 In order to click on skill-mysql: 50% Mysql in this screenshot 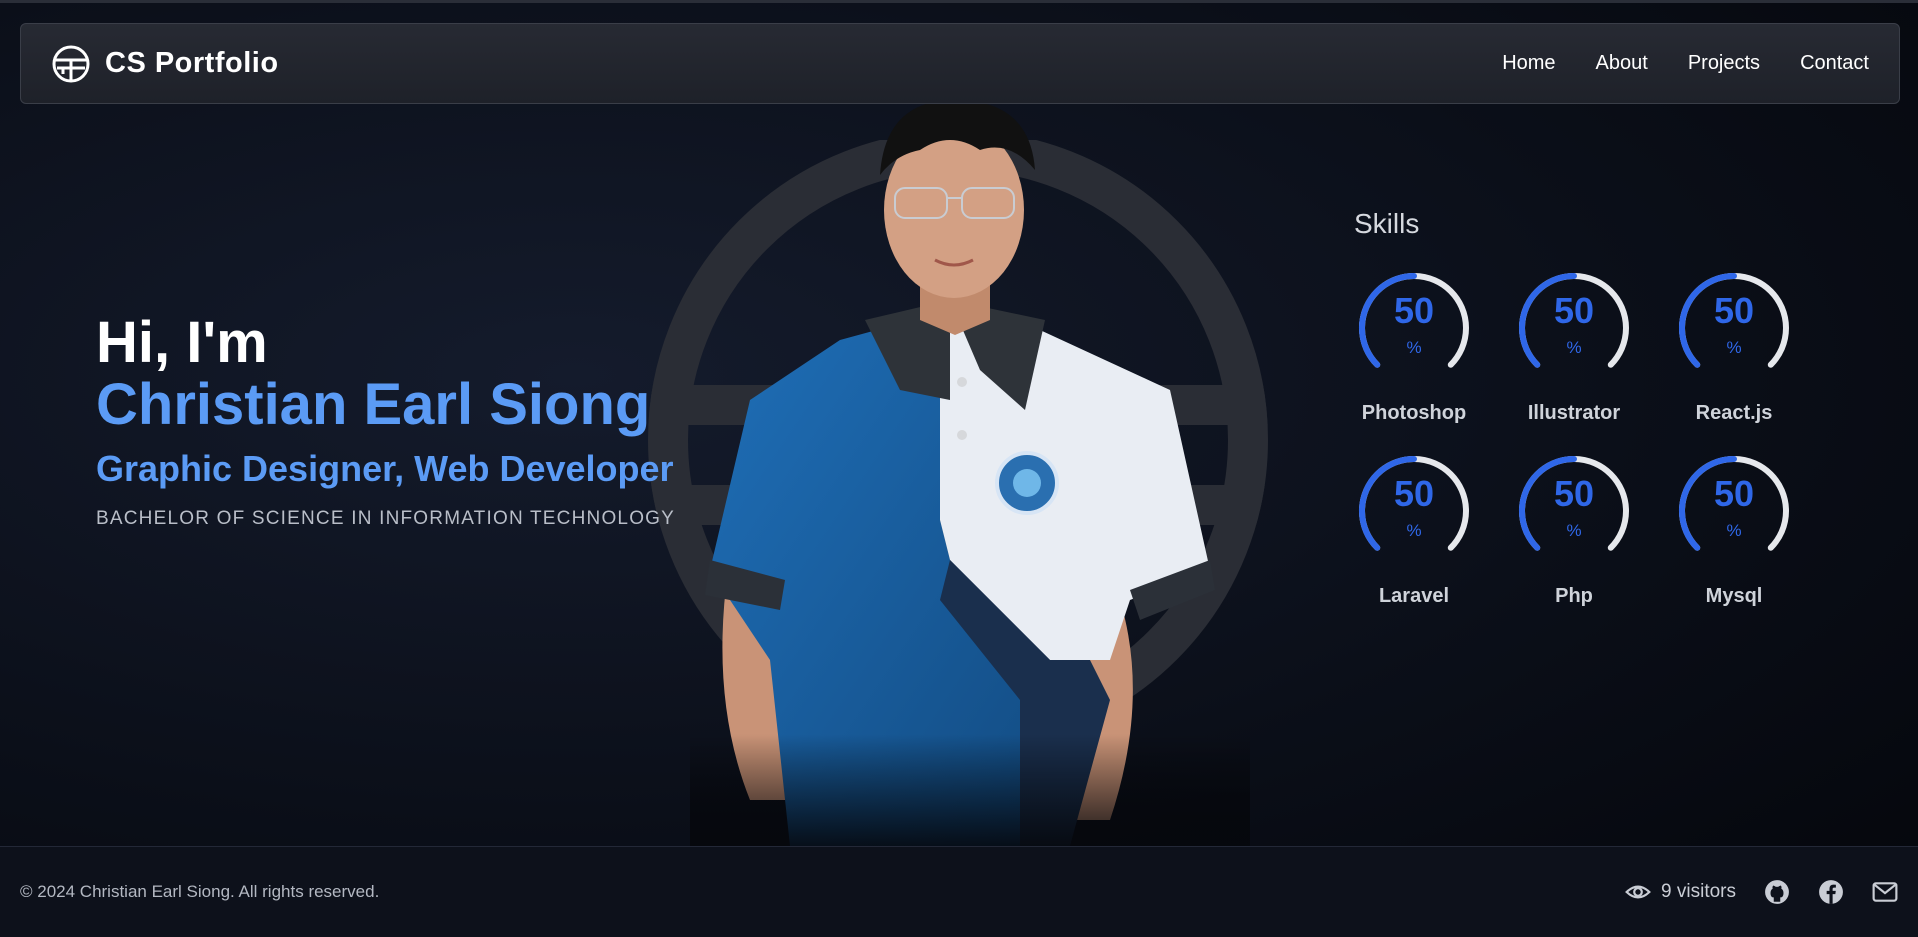, I will do `click(1734, 530)`.